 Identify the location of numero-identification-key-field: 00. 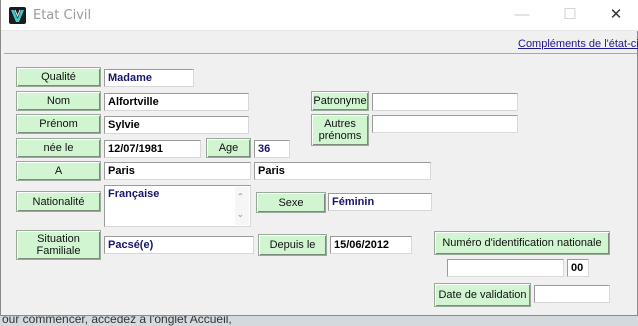
(578, 268).